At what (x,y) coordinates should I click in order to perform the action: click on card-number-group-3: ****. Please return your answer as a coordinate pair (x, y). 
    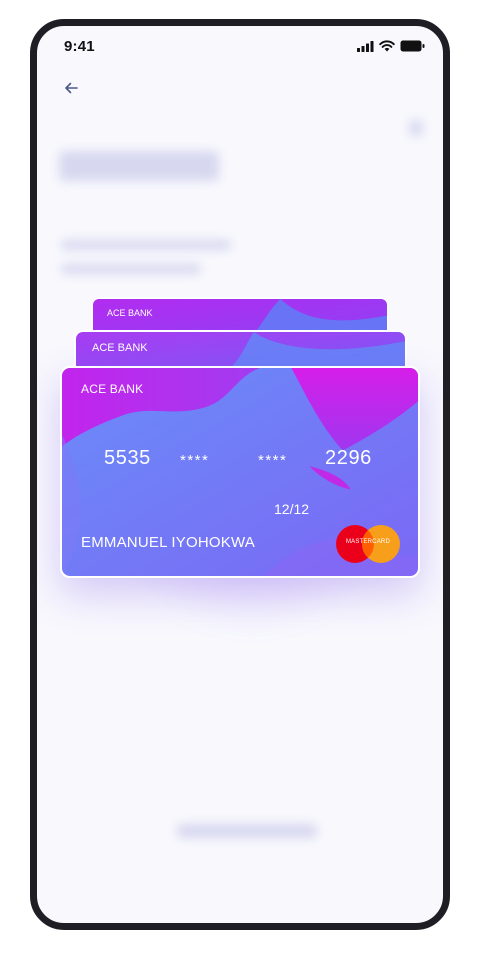
    Looking at the image, I should click on (273, 460).